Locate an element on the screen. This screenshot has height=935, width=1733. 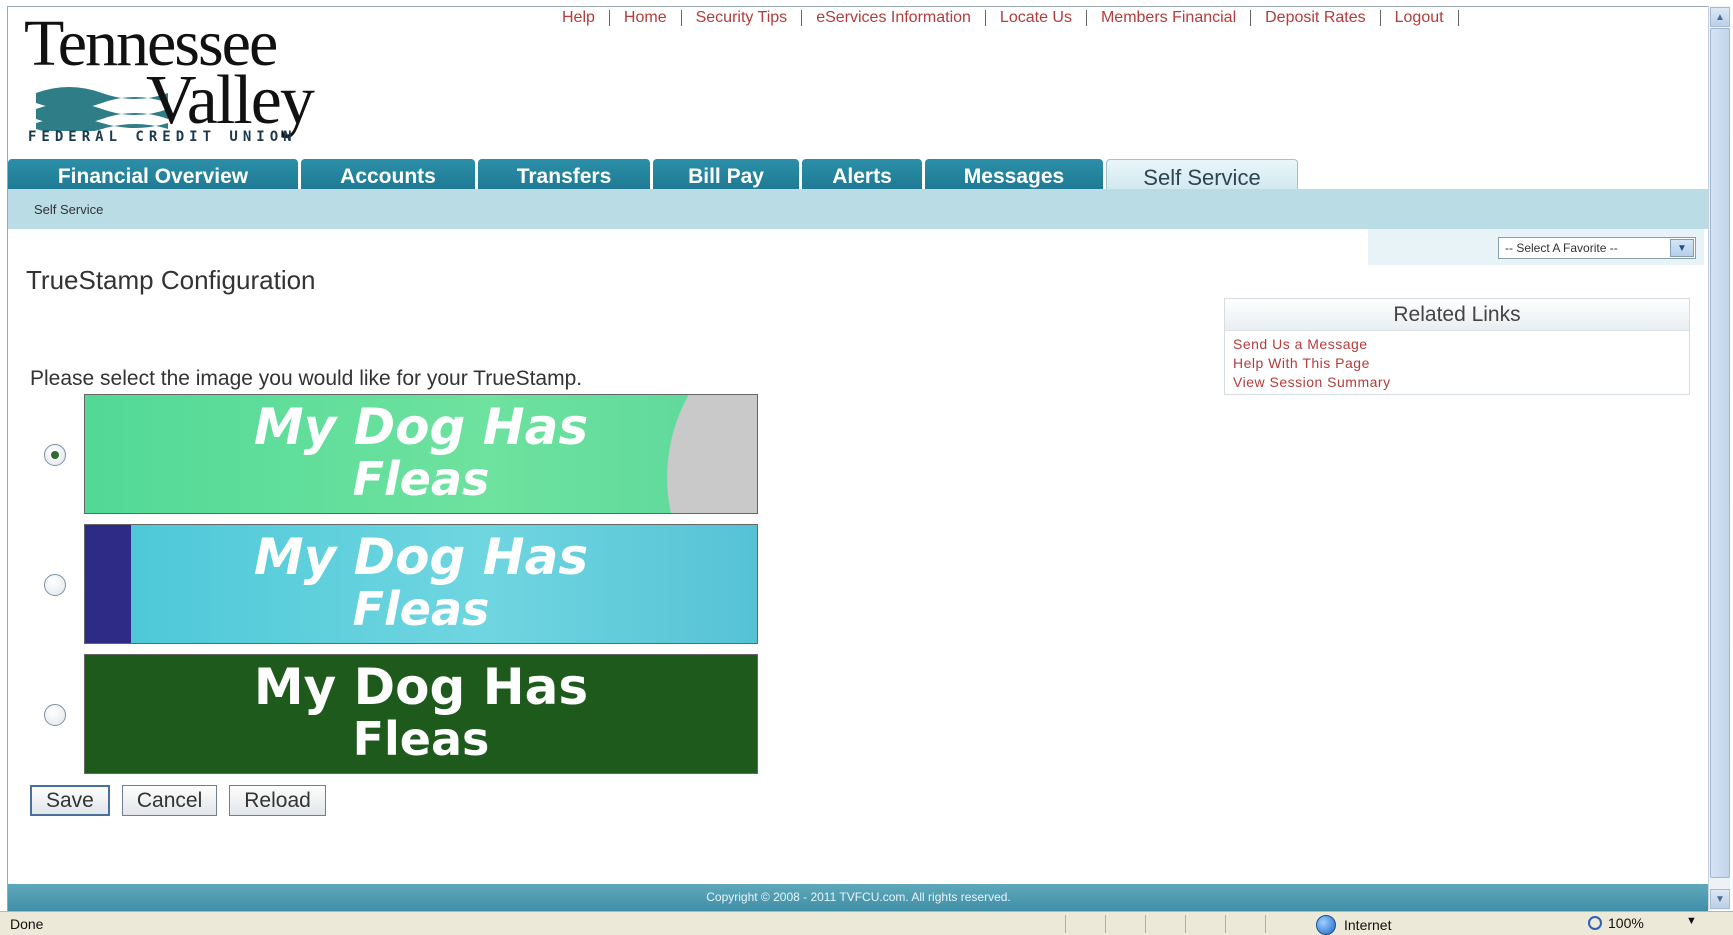
truestamp-image-2: My Dog Has Fleas is located at coordinates (421, 584).